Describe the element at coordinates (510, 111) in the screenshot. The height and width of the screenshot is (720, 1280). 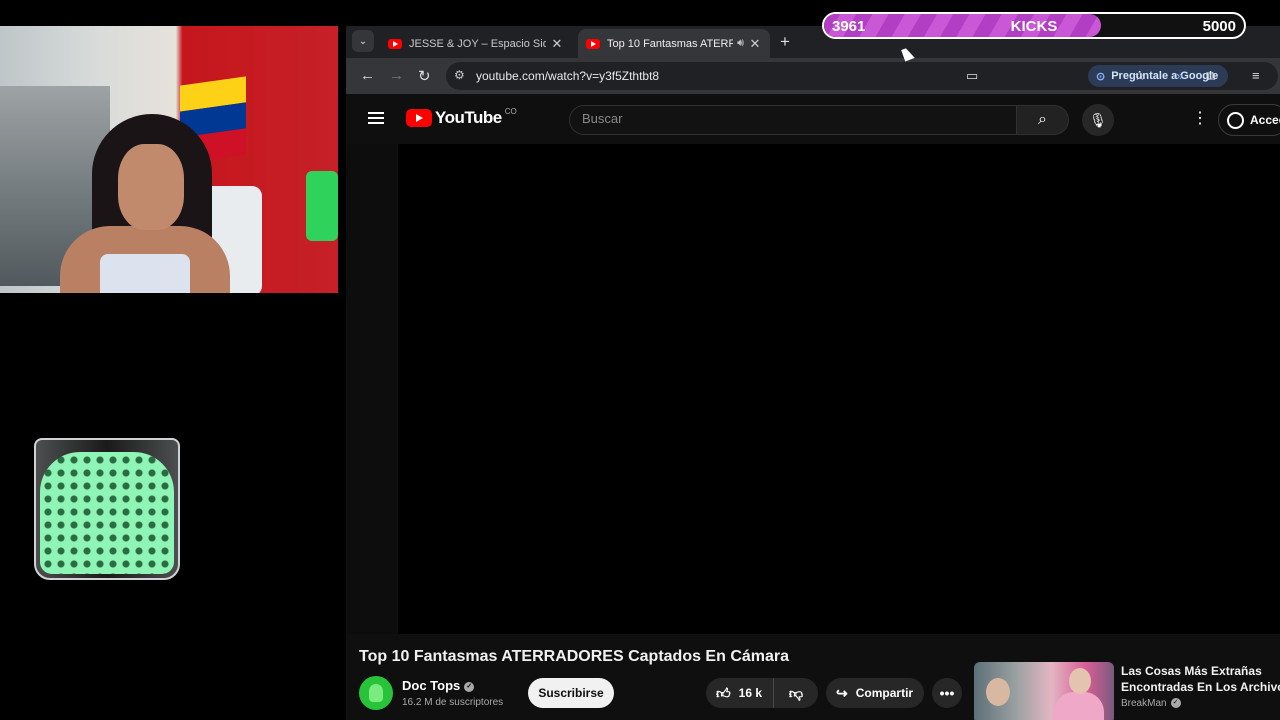
I see `country-code: CO` at that location.